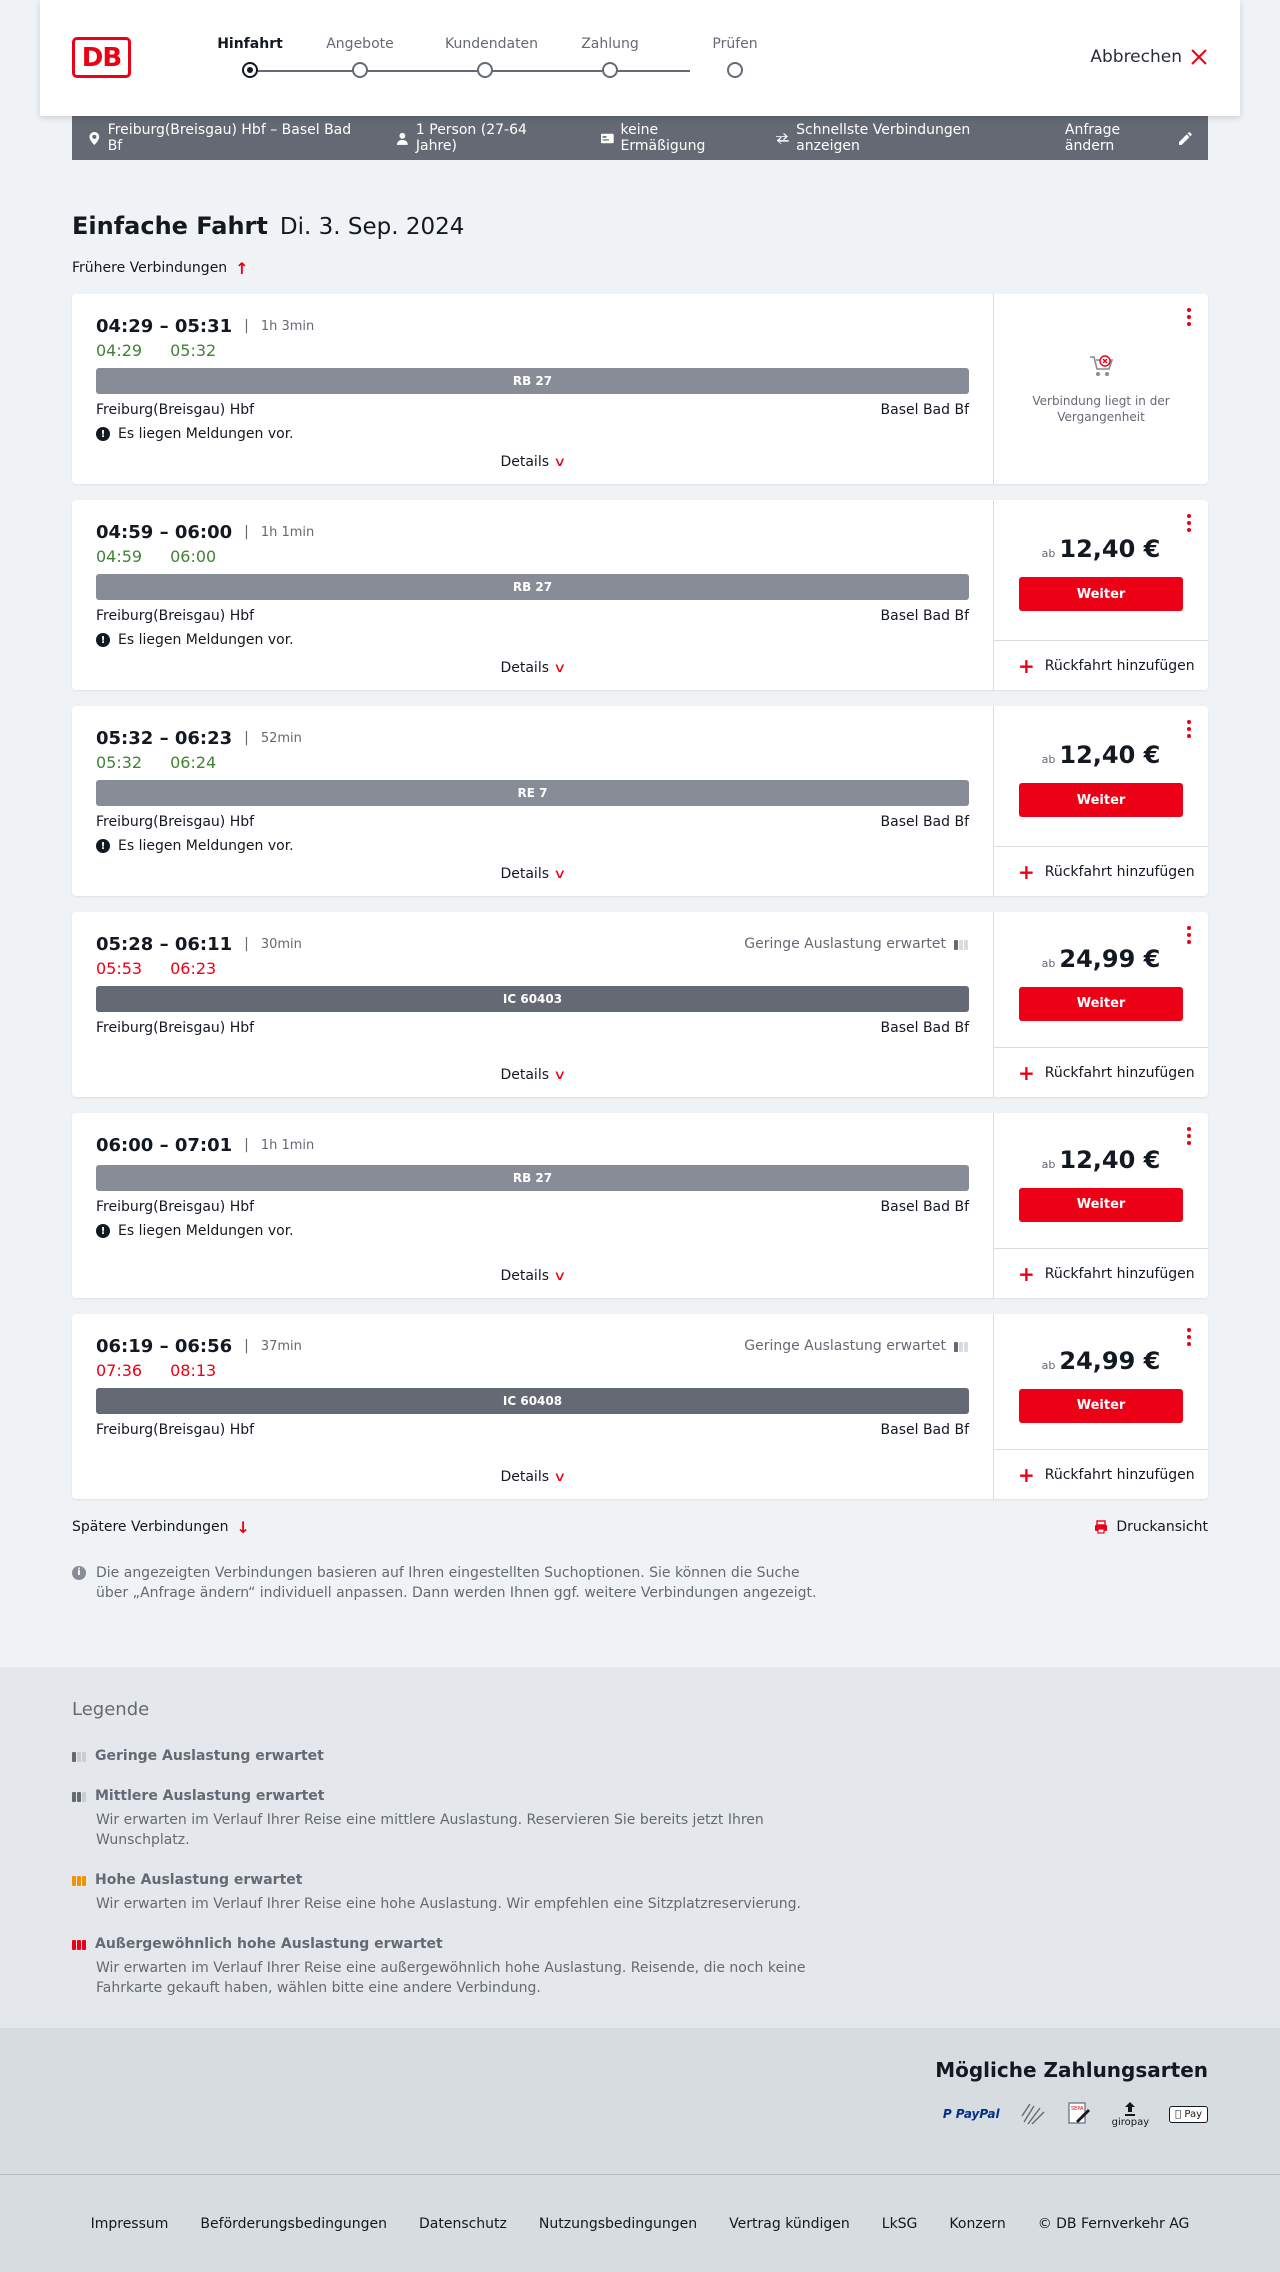 Image resolution: width=1280 pixels, height=2272 pixels. Describe the element at coordinates (161, 1527) in the screenshot. I see `later-connections-link: Spätere Verbindungen ↓` at that location.